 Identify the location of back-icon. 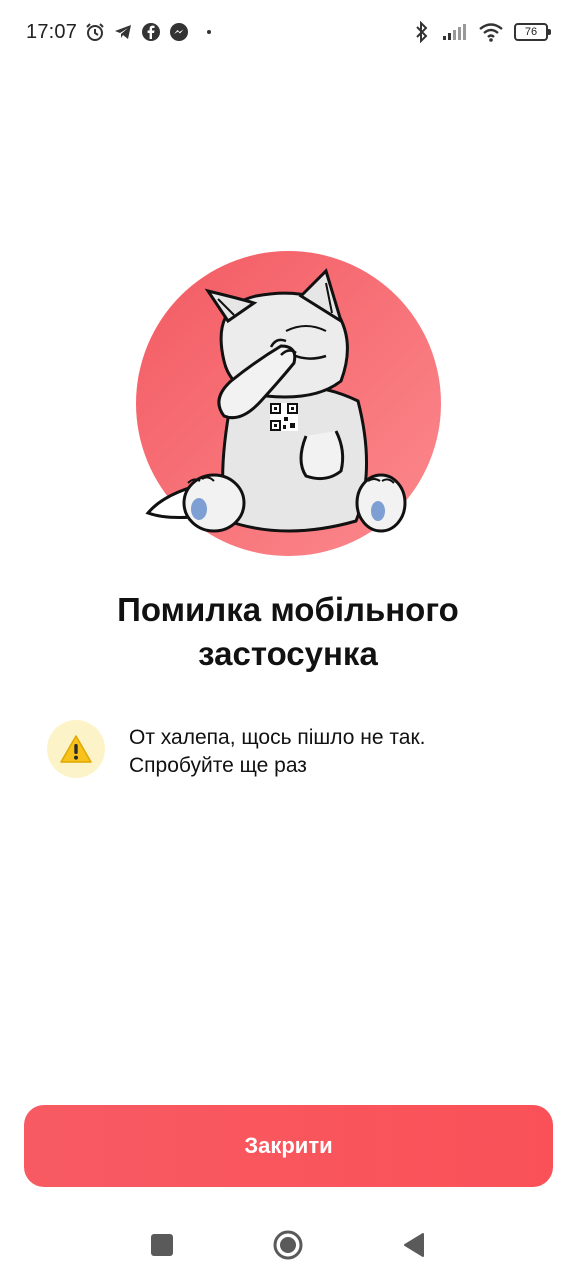
(414, 1245).